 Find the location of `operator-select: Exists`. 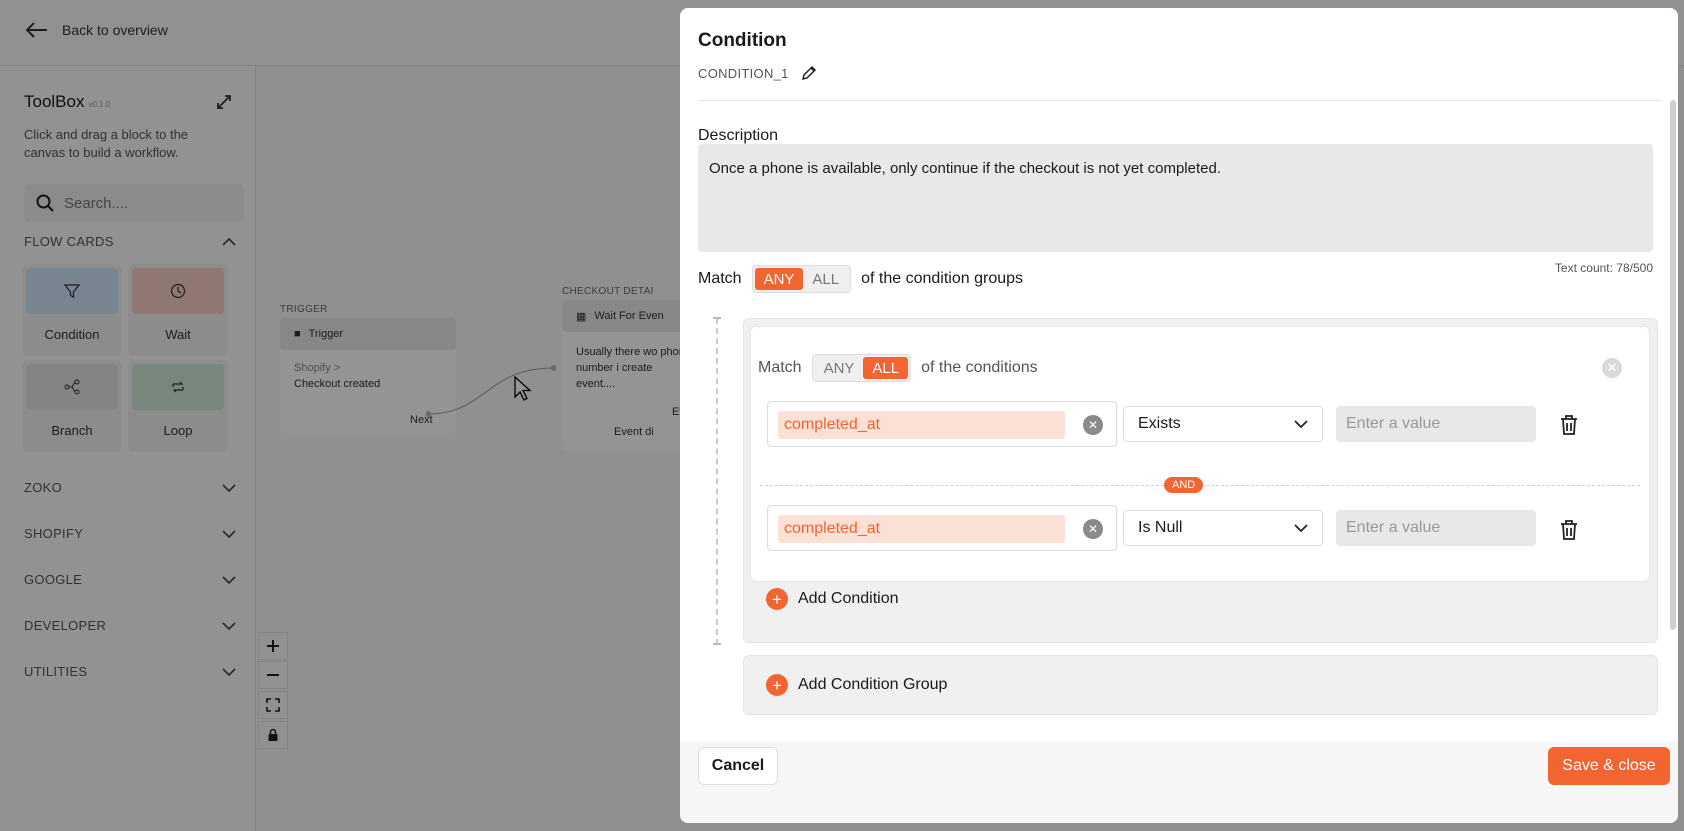

operator-select: Exists is located at coordinates (1223, 424).